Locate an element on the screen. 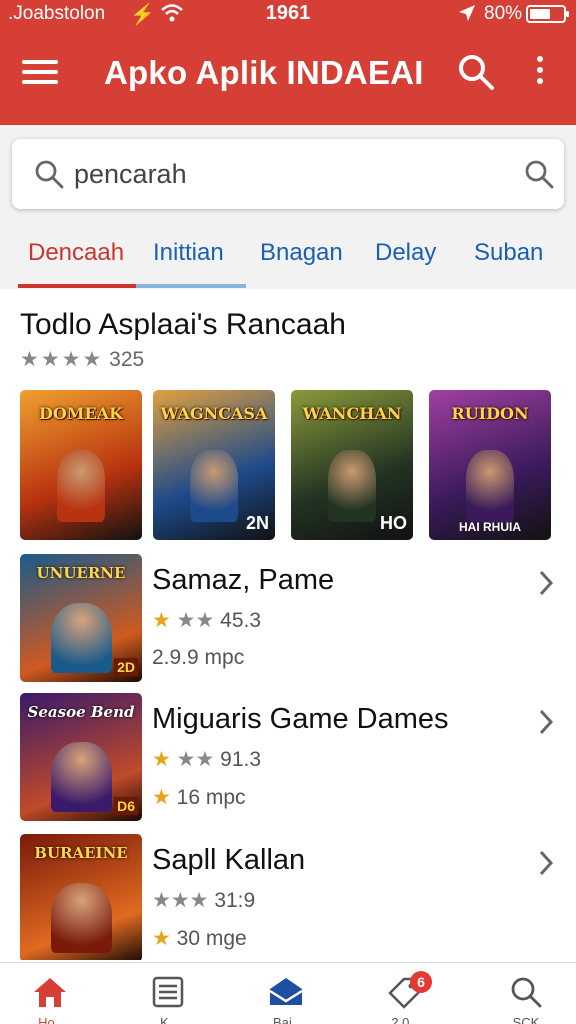 Image resolution: width=576 pixels, height=1024 pixels. featured-game-card: WAGNCASA 2N is located at coordinates (214, 465).